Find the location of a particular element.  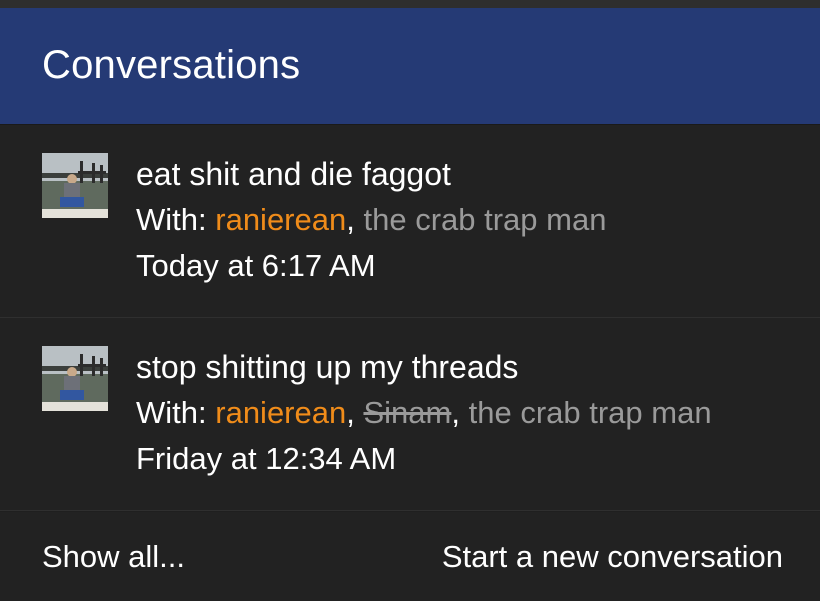

top-strip is located at coordinates (410, 4).